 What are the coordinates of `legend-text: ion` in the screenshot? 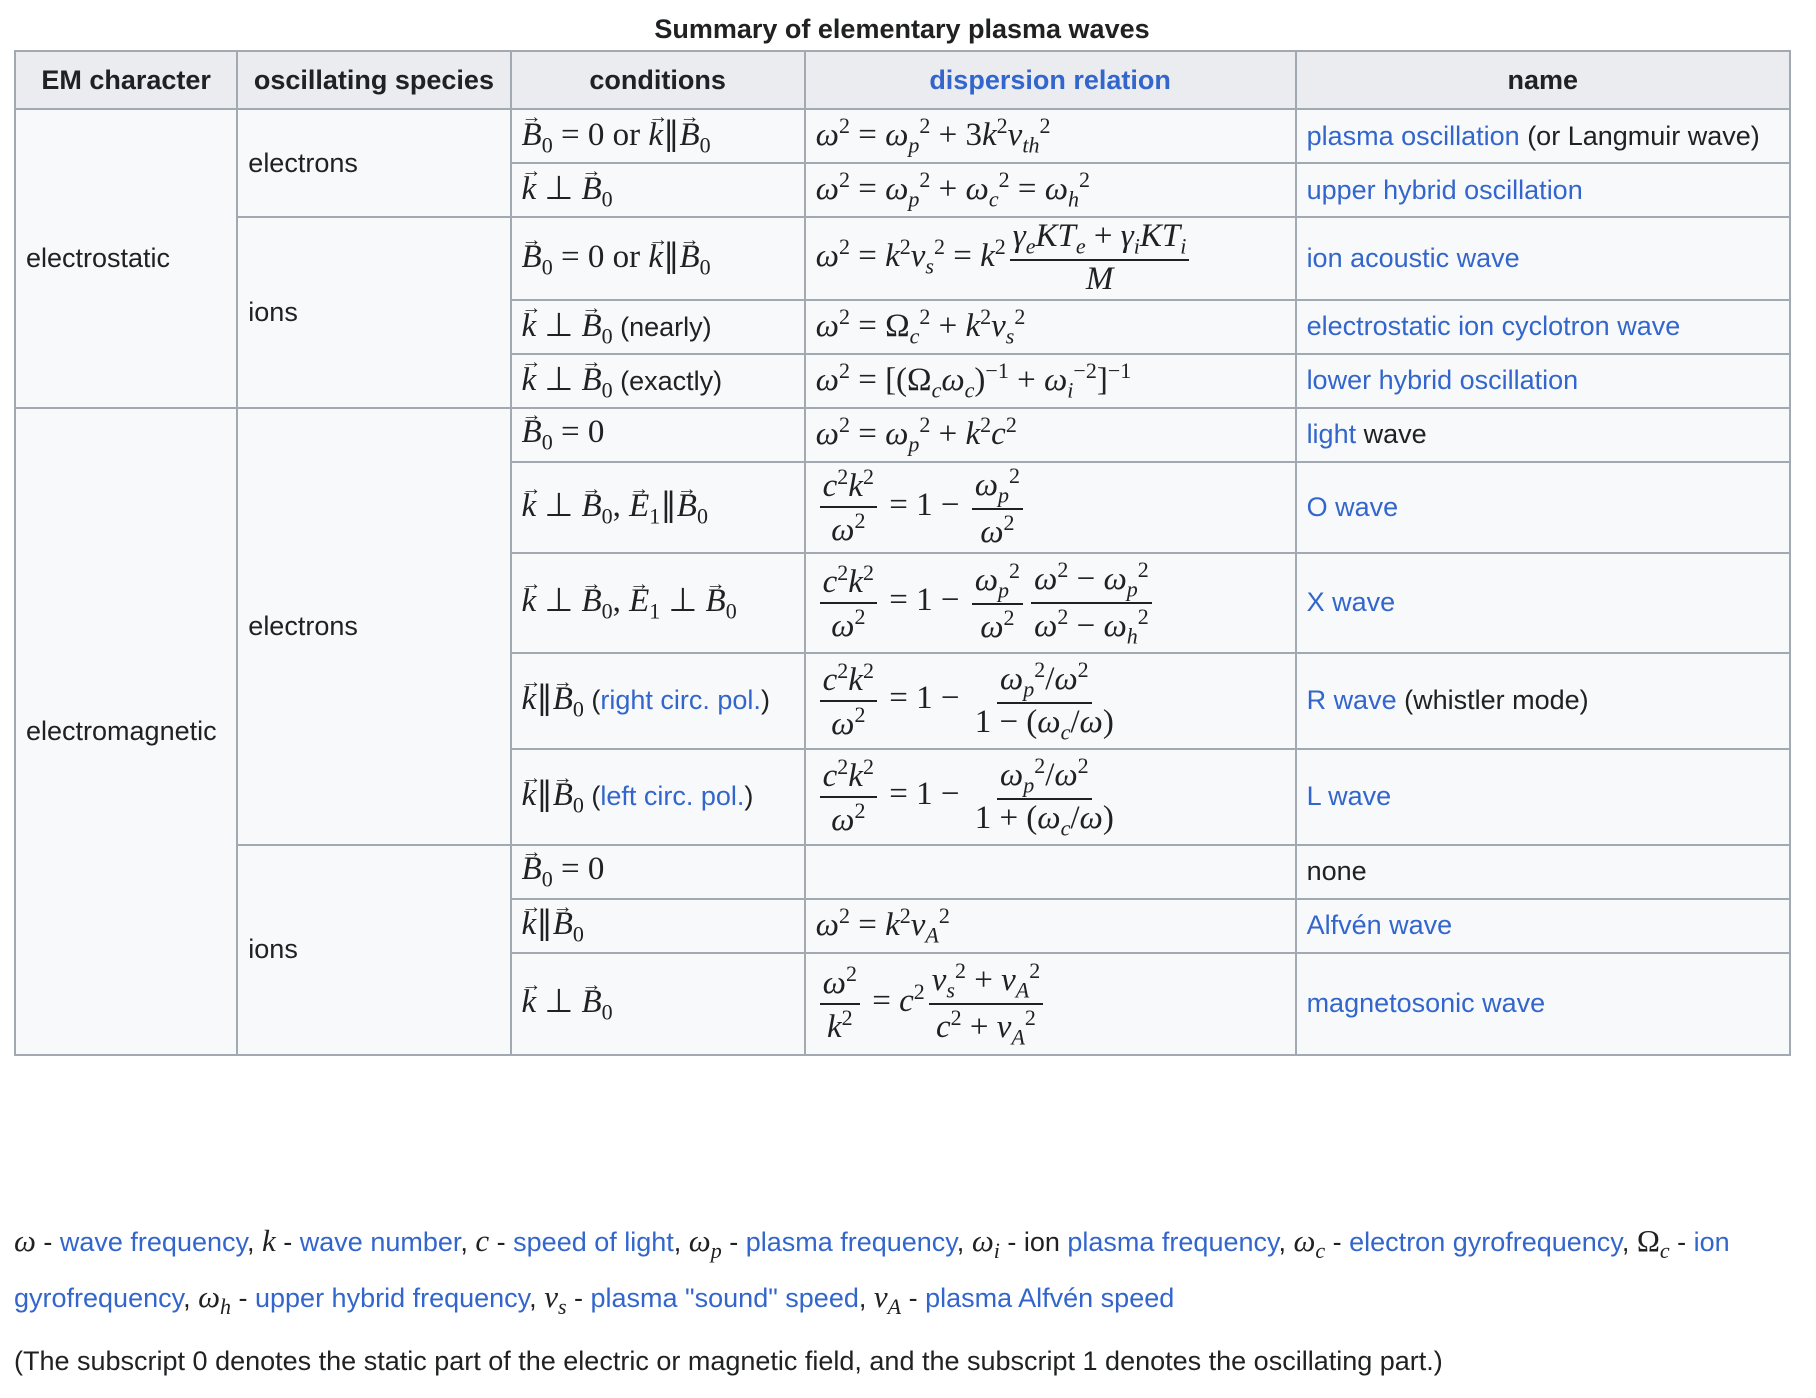 It's located at (1041, 1242).